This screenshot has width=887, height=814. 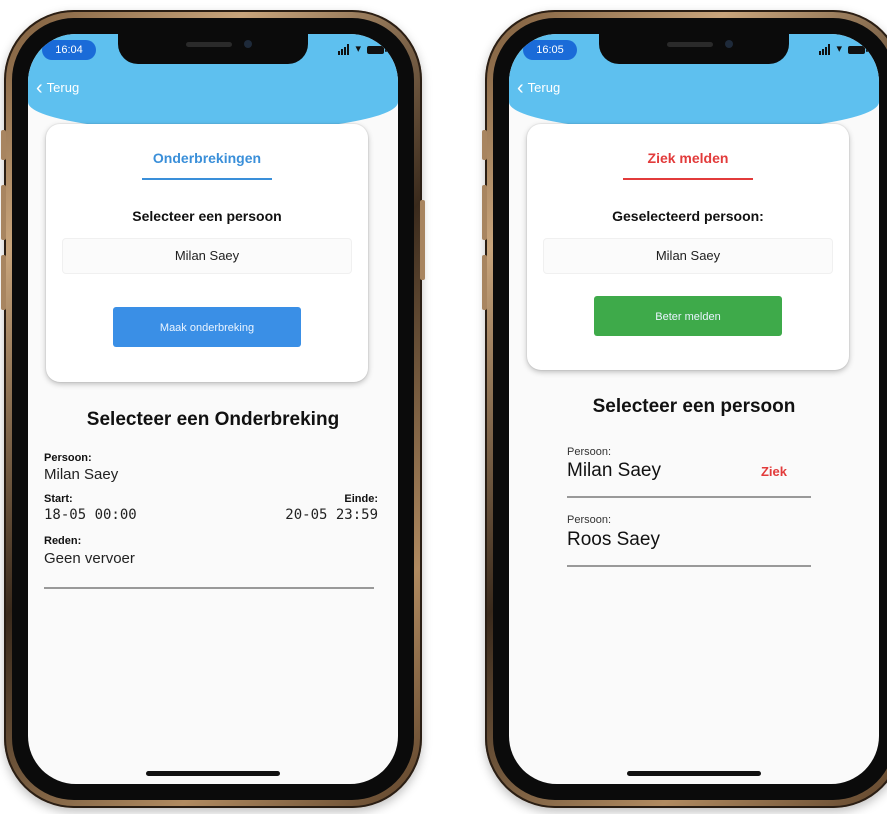 I want to click on status-time: 16:05, so click(x=550, y=50).